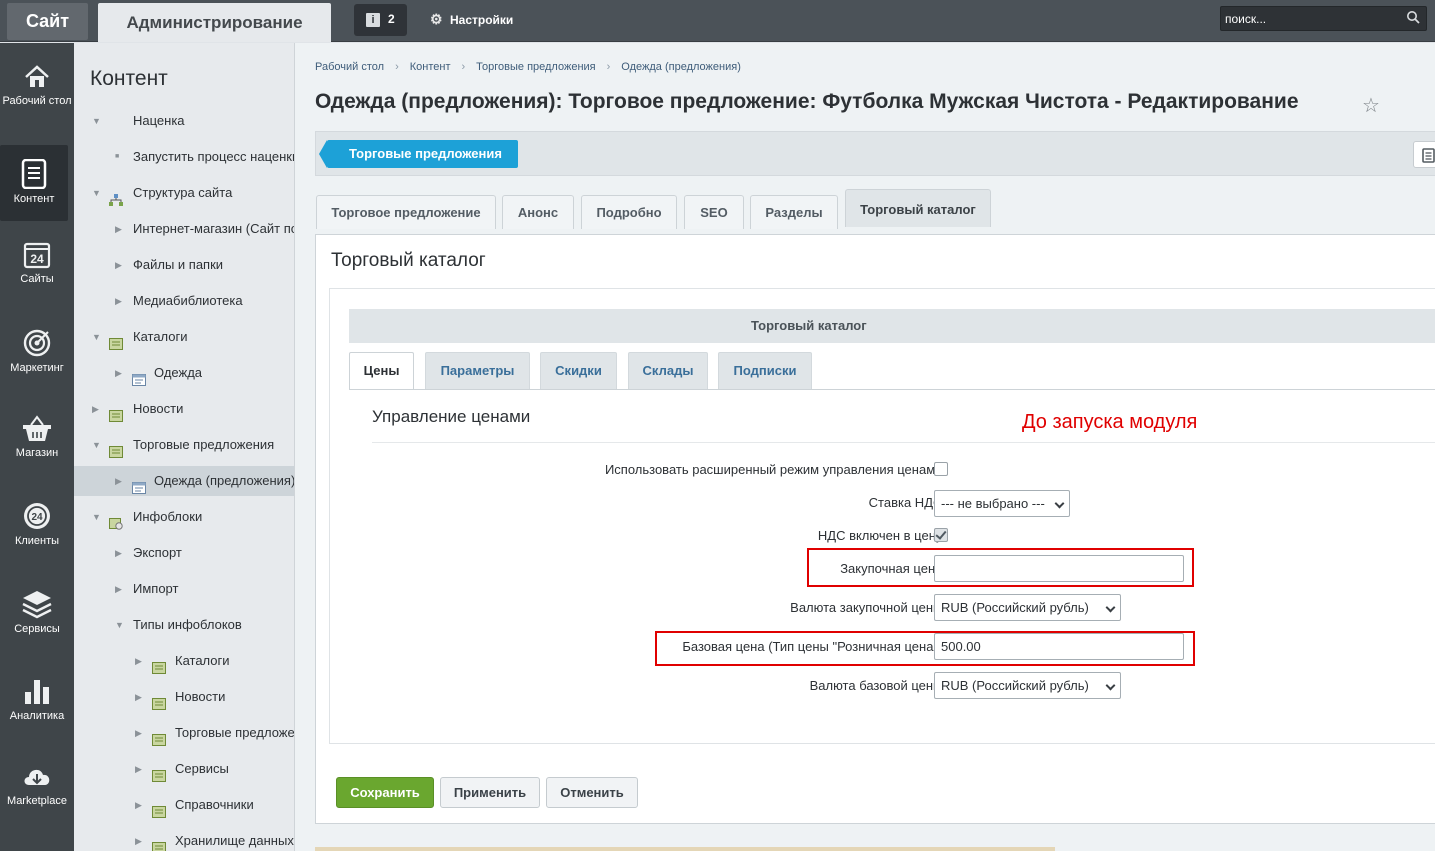 This screenshot has width=1435, height=851. I want to click on tree-item: ▼ Наценка, so click(184, 121).